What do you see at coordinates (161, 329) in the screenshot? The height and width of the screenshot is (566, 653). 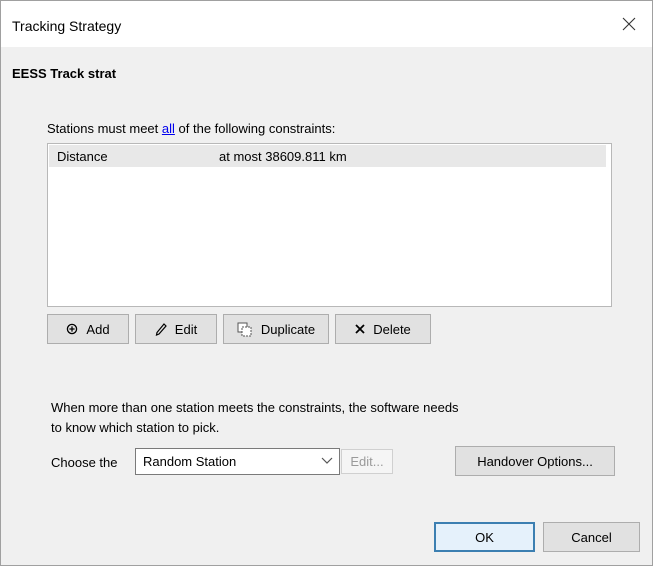 I see `pencil-icon` at bounding box center [161, 329].